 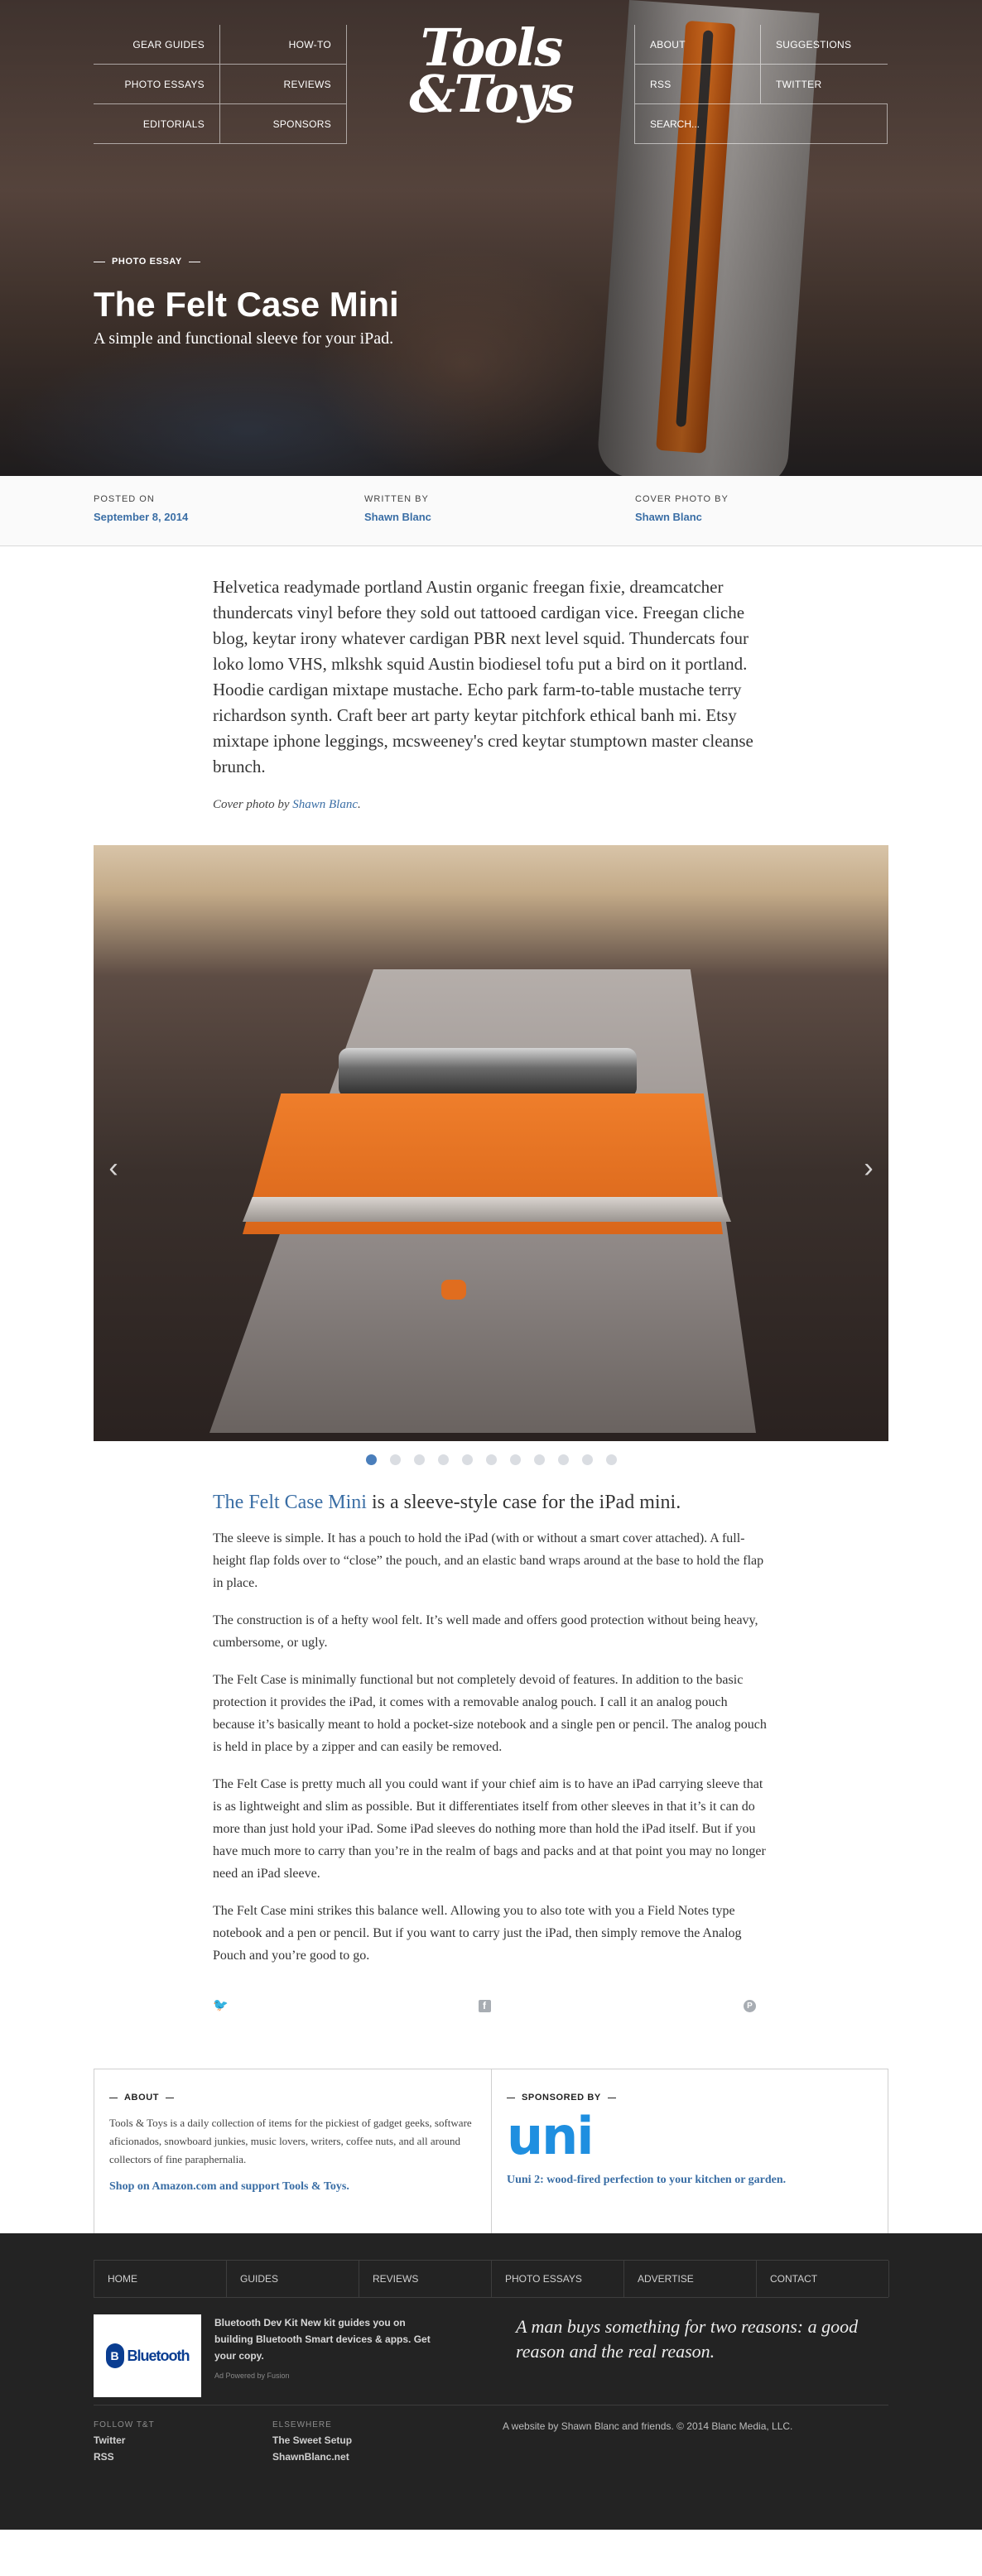 What do you see at coordinates (157, 45) in the screenshot?
I see `nav-gear-guides: GEAR GUIDES` at bounding box center [157, 45].